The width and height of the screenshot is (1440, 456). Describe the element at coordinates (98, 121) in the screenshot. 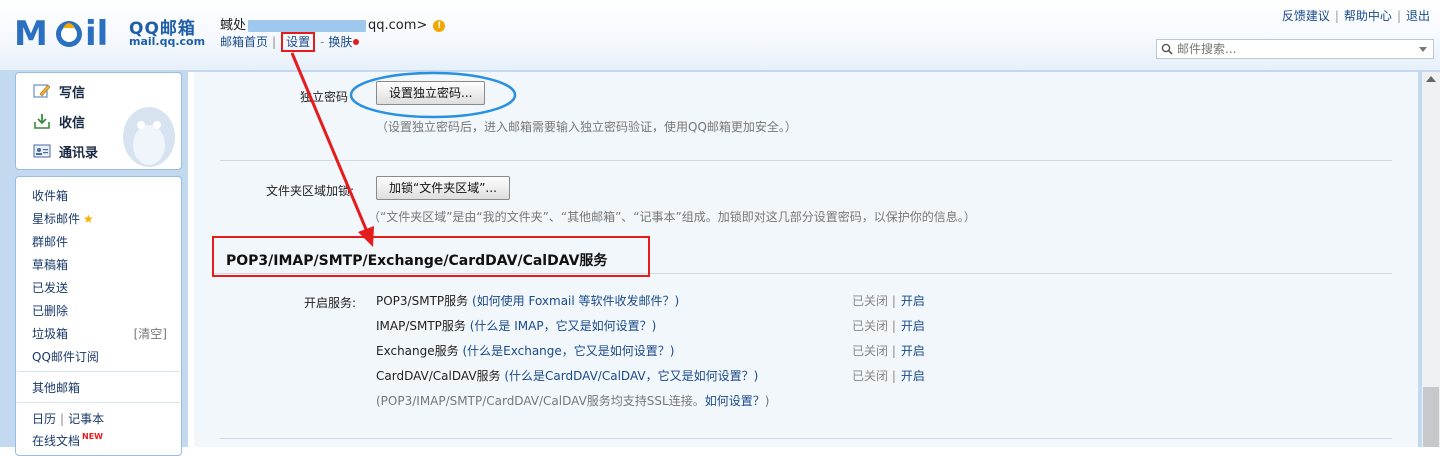

I see `sidebar-actions: 写信 收信 通讯录` at that location.